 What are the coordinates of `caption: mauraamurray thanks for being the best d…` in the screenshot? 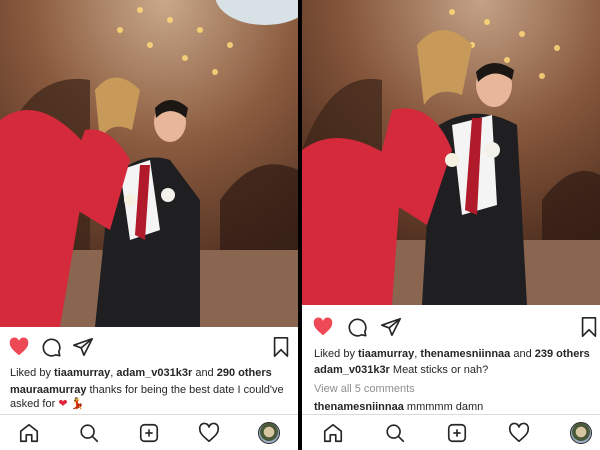 It's located at (151, 390).